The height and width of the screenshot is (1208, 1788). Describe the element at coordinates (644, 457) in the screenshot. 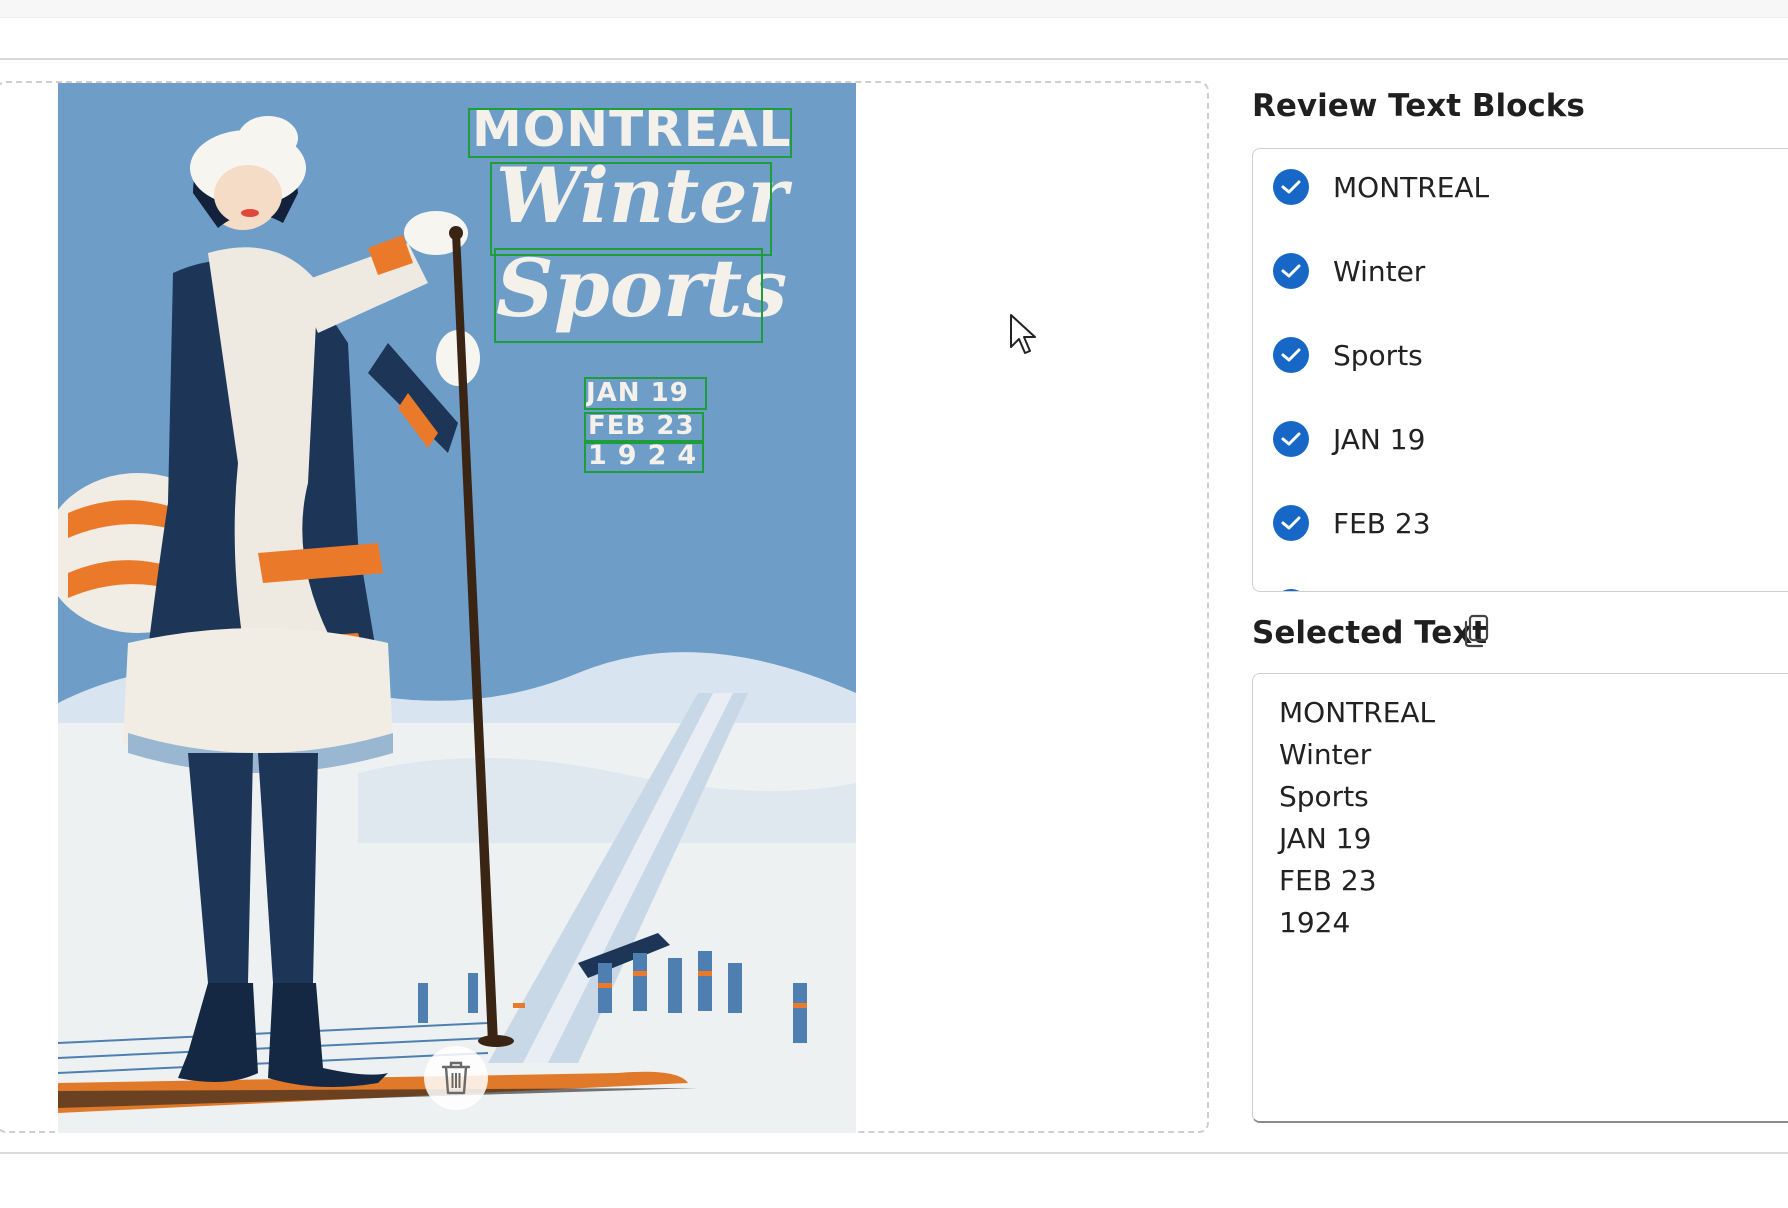

I see `ocr-box-year` at that location.